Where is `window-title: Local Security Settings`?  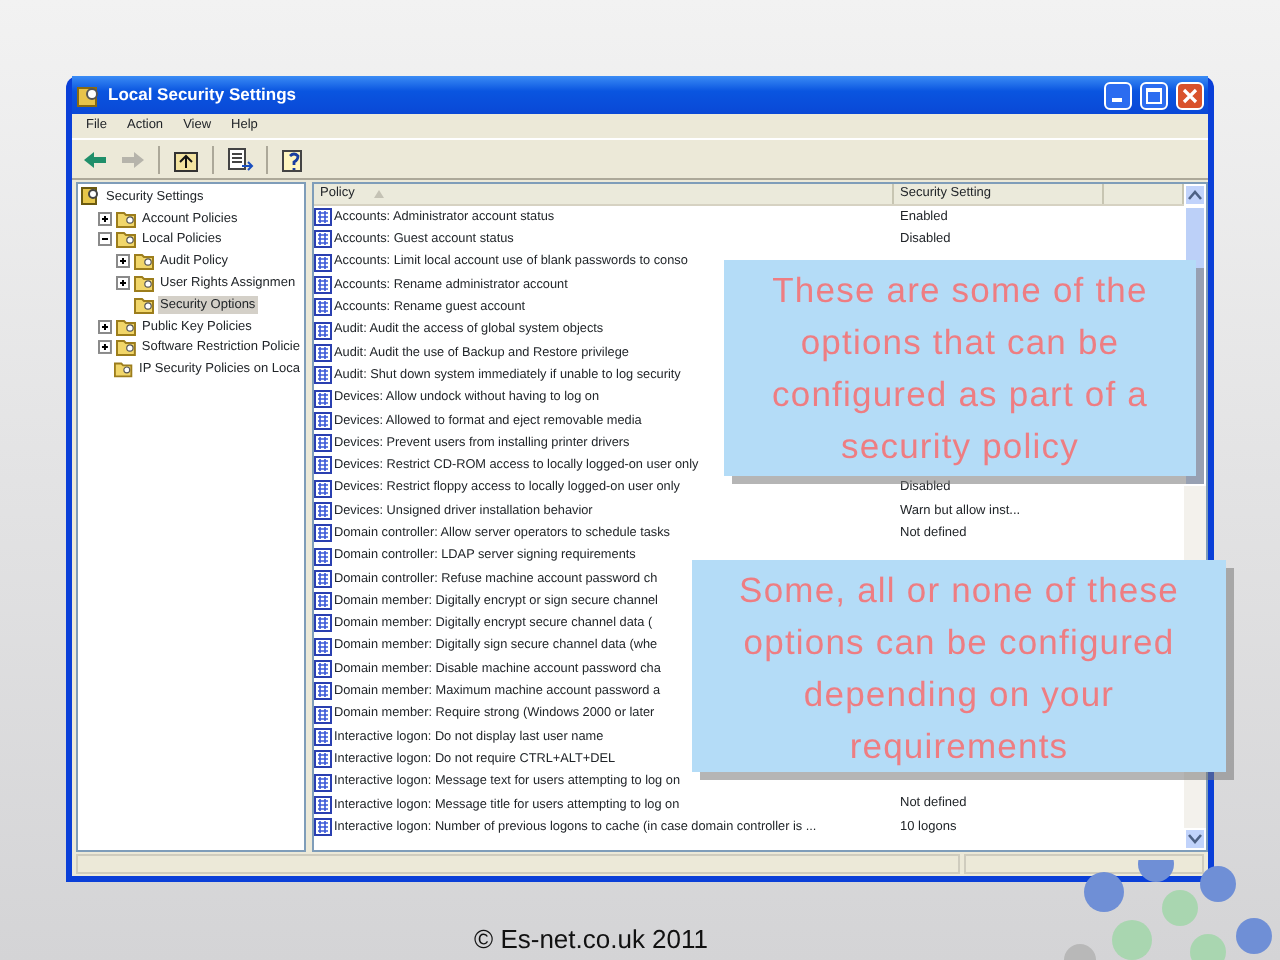
window-title: Local Security Settings is located at coordinates (202, 95).